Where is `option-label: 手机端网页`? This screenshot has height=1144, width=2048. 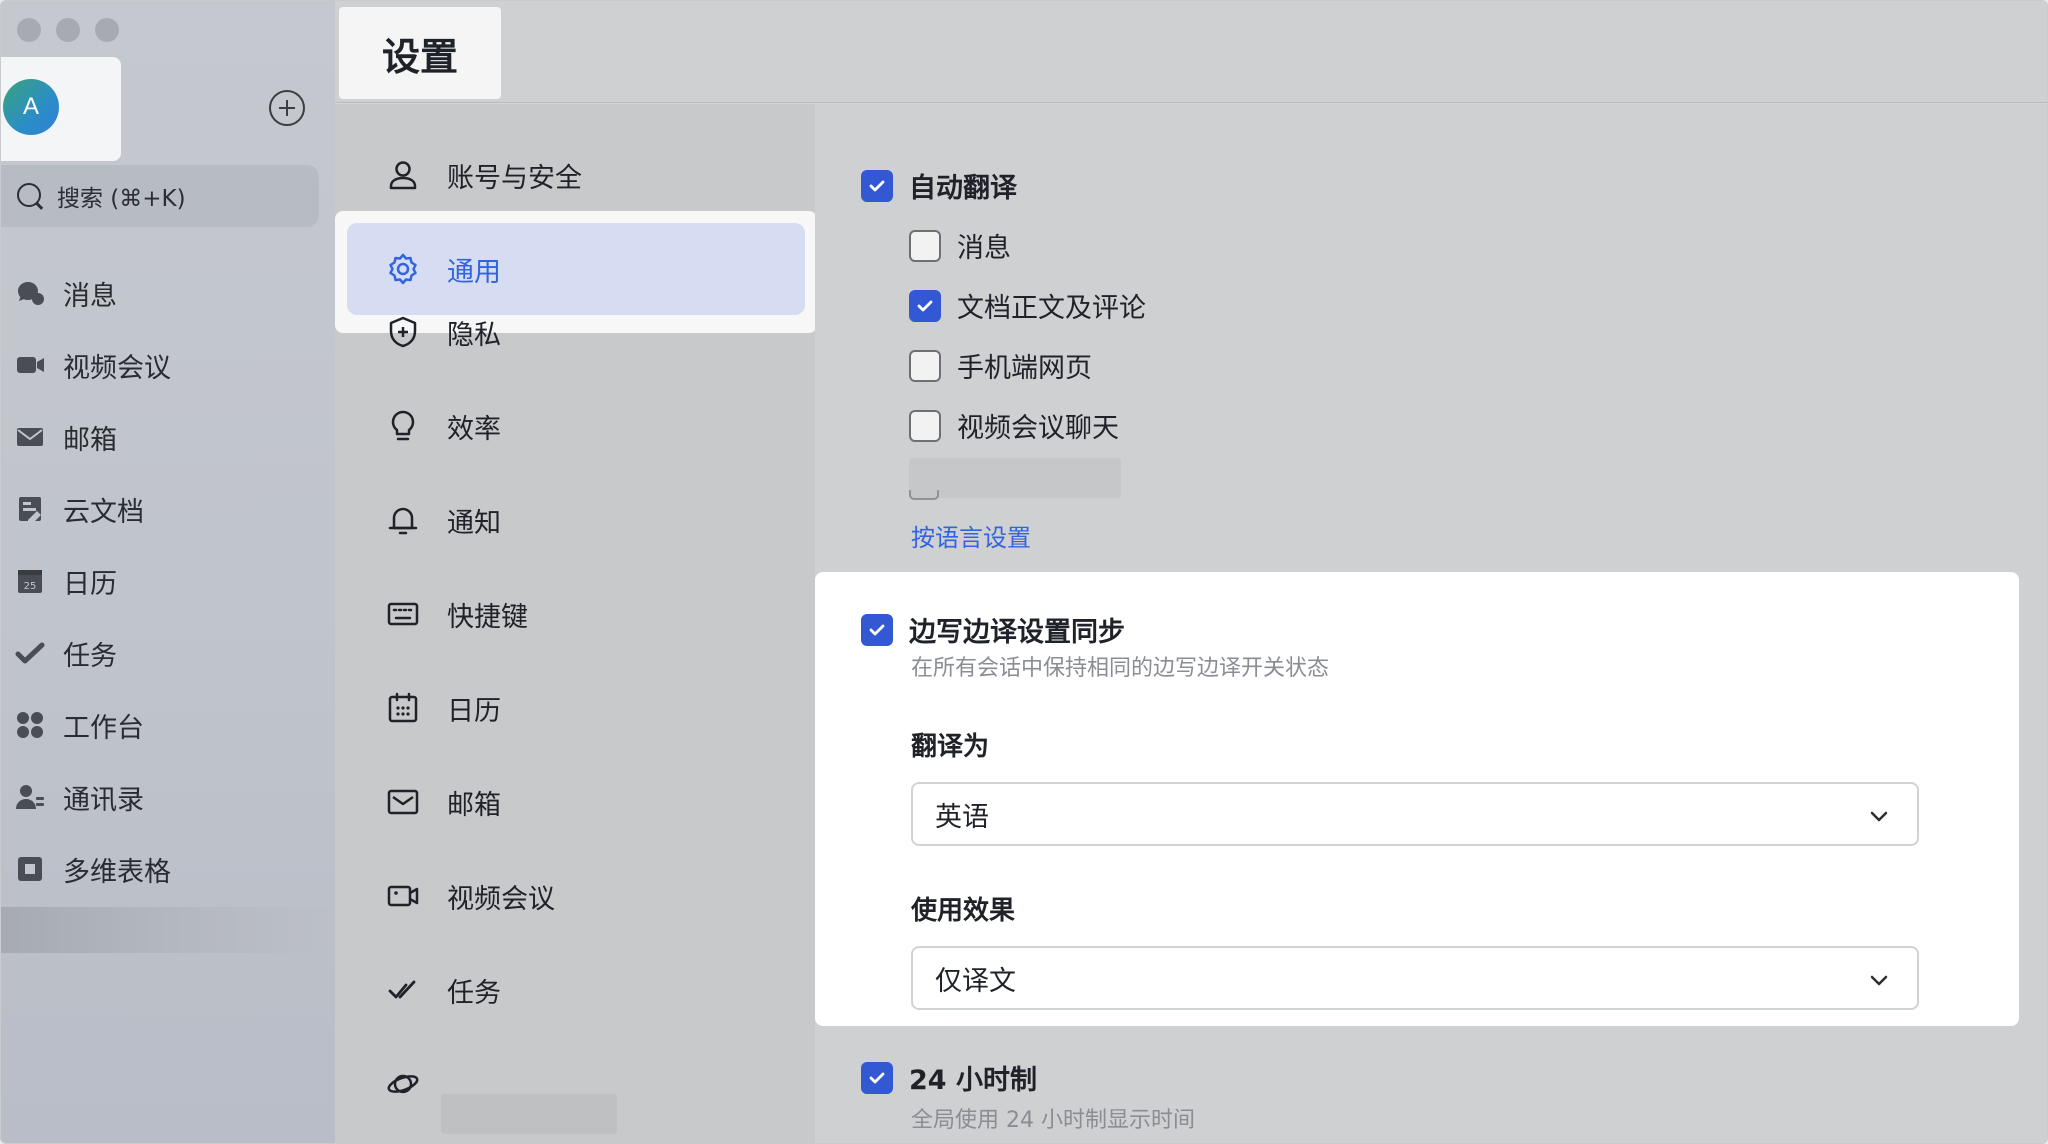
option-label: 手机端网页 is located at coordinates (1024, 368).